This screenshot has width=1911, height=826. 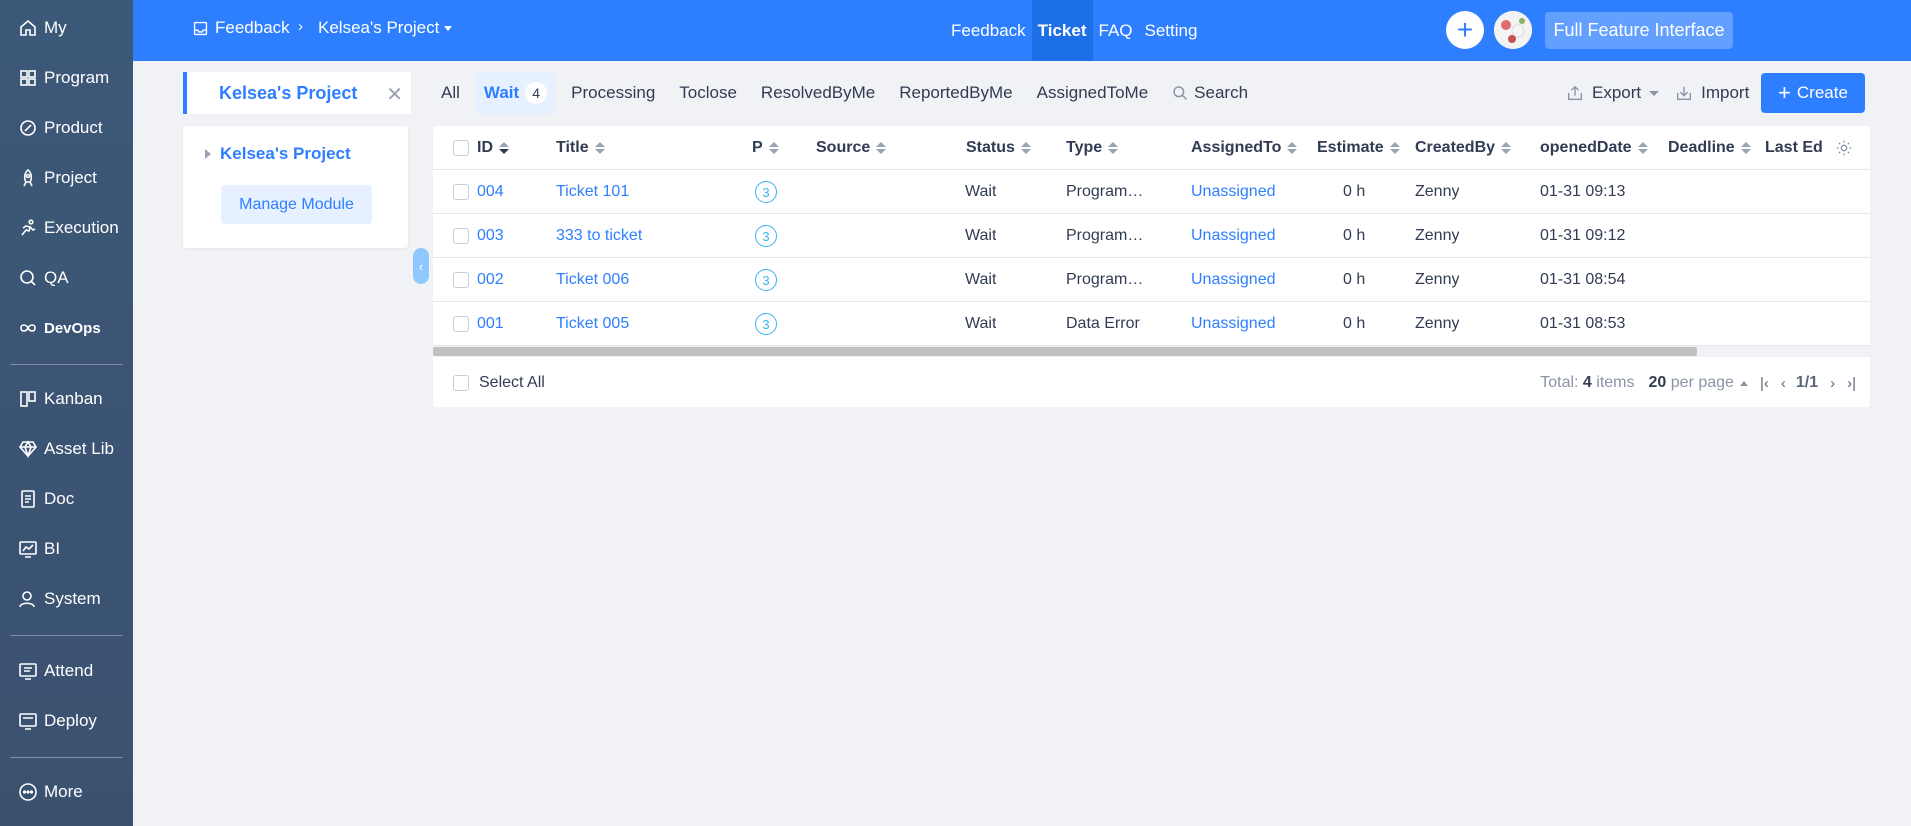 I want to click on column-header-openeddate: openedDate, so click(x=1594, y=148).